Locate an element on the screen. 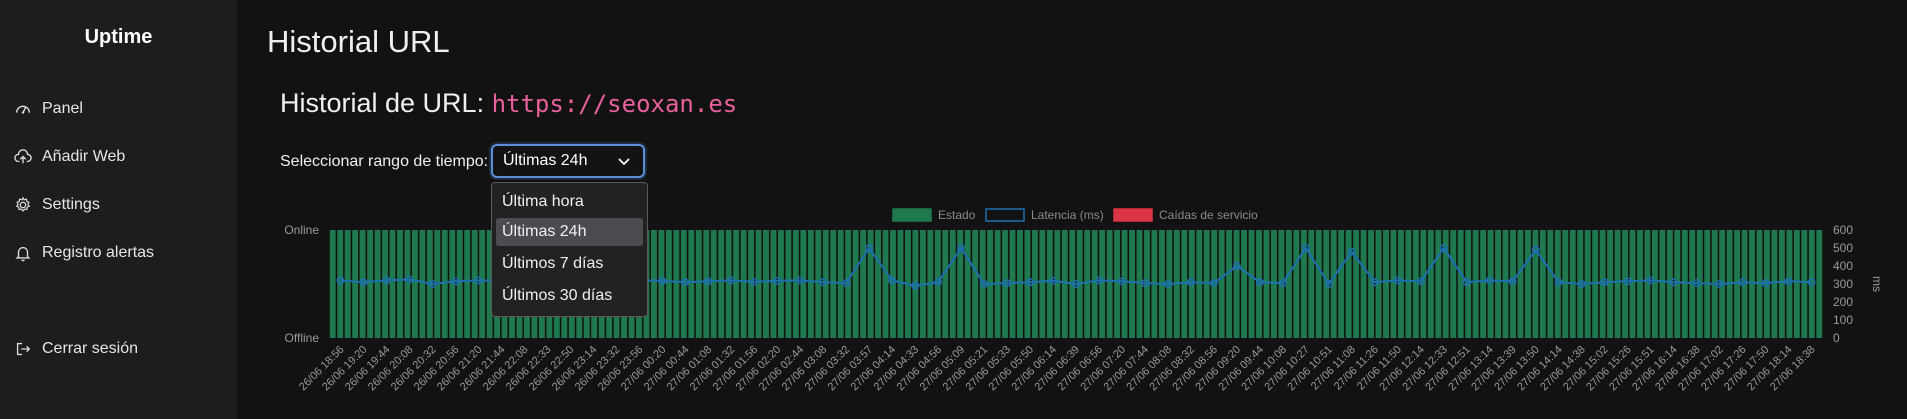 Image resolution: width=1907 pixels, height=419 pixels. option-ultimos-7-dias: Últimos 7 días is located at coordinates (569, 264).